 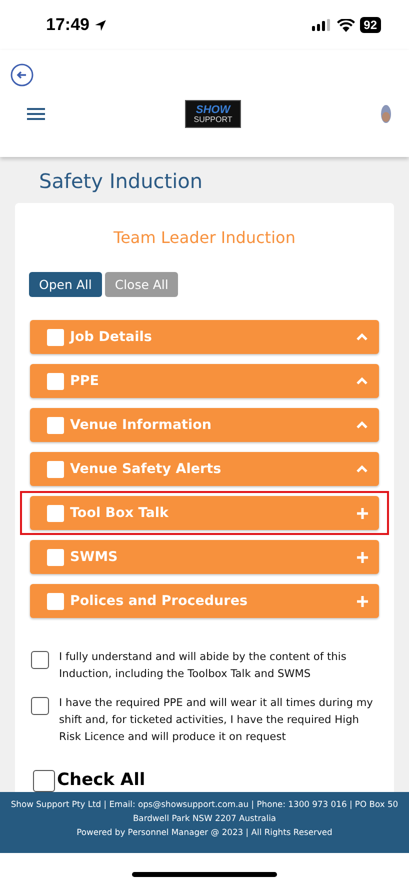 I want to click on section-title: Venue Information, so click(x=141, y=425).